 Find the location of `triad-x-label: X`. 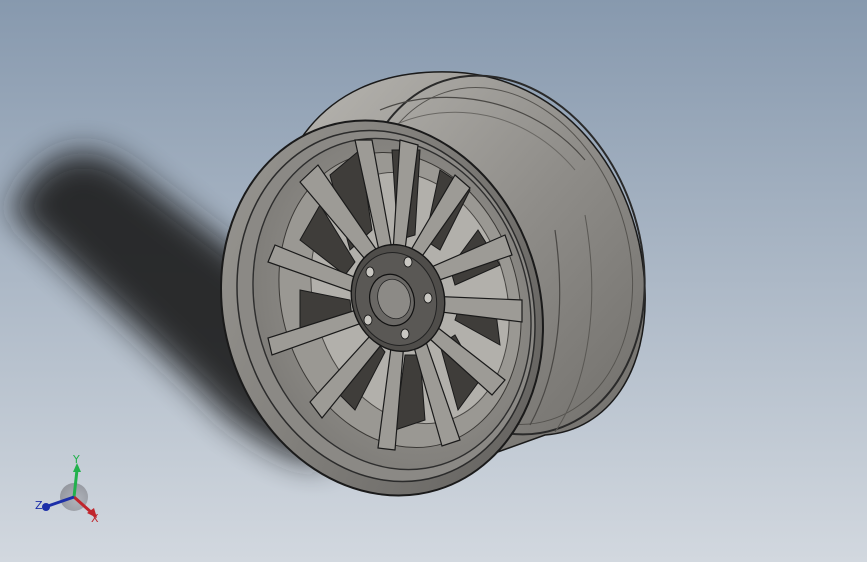

triad-x-label: X is located at coordinates (95, 518).